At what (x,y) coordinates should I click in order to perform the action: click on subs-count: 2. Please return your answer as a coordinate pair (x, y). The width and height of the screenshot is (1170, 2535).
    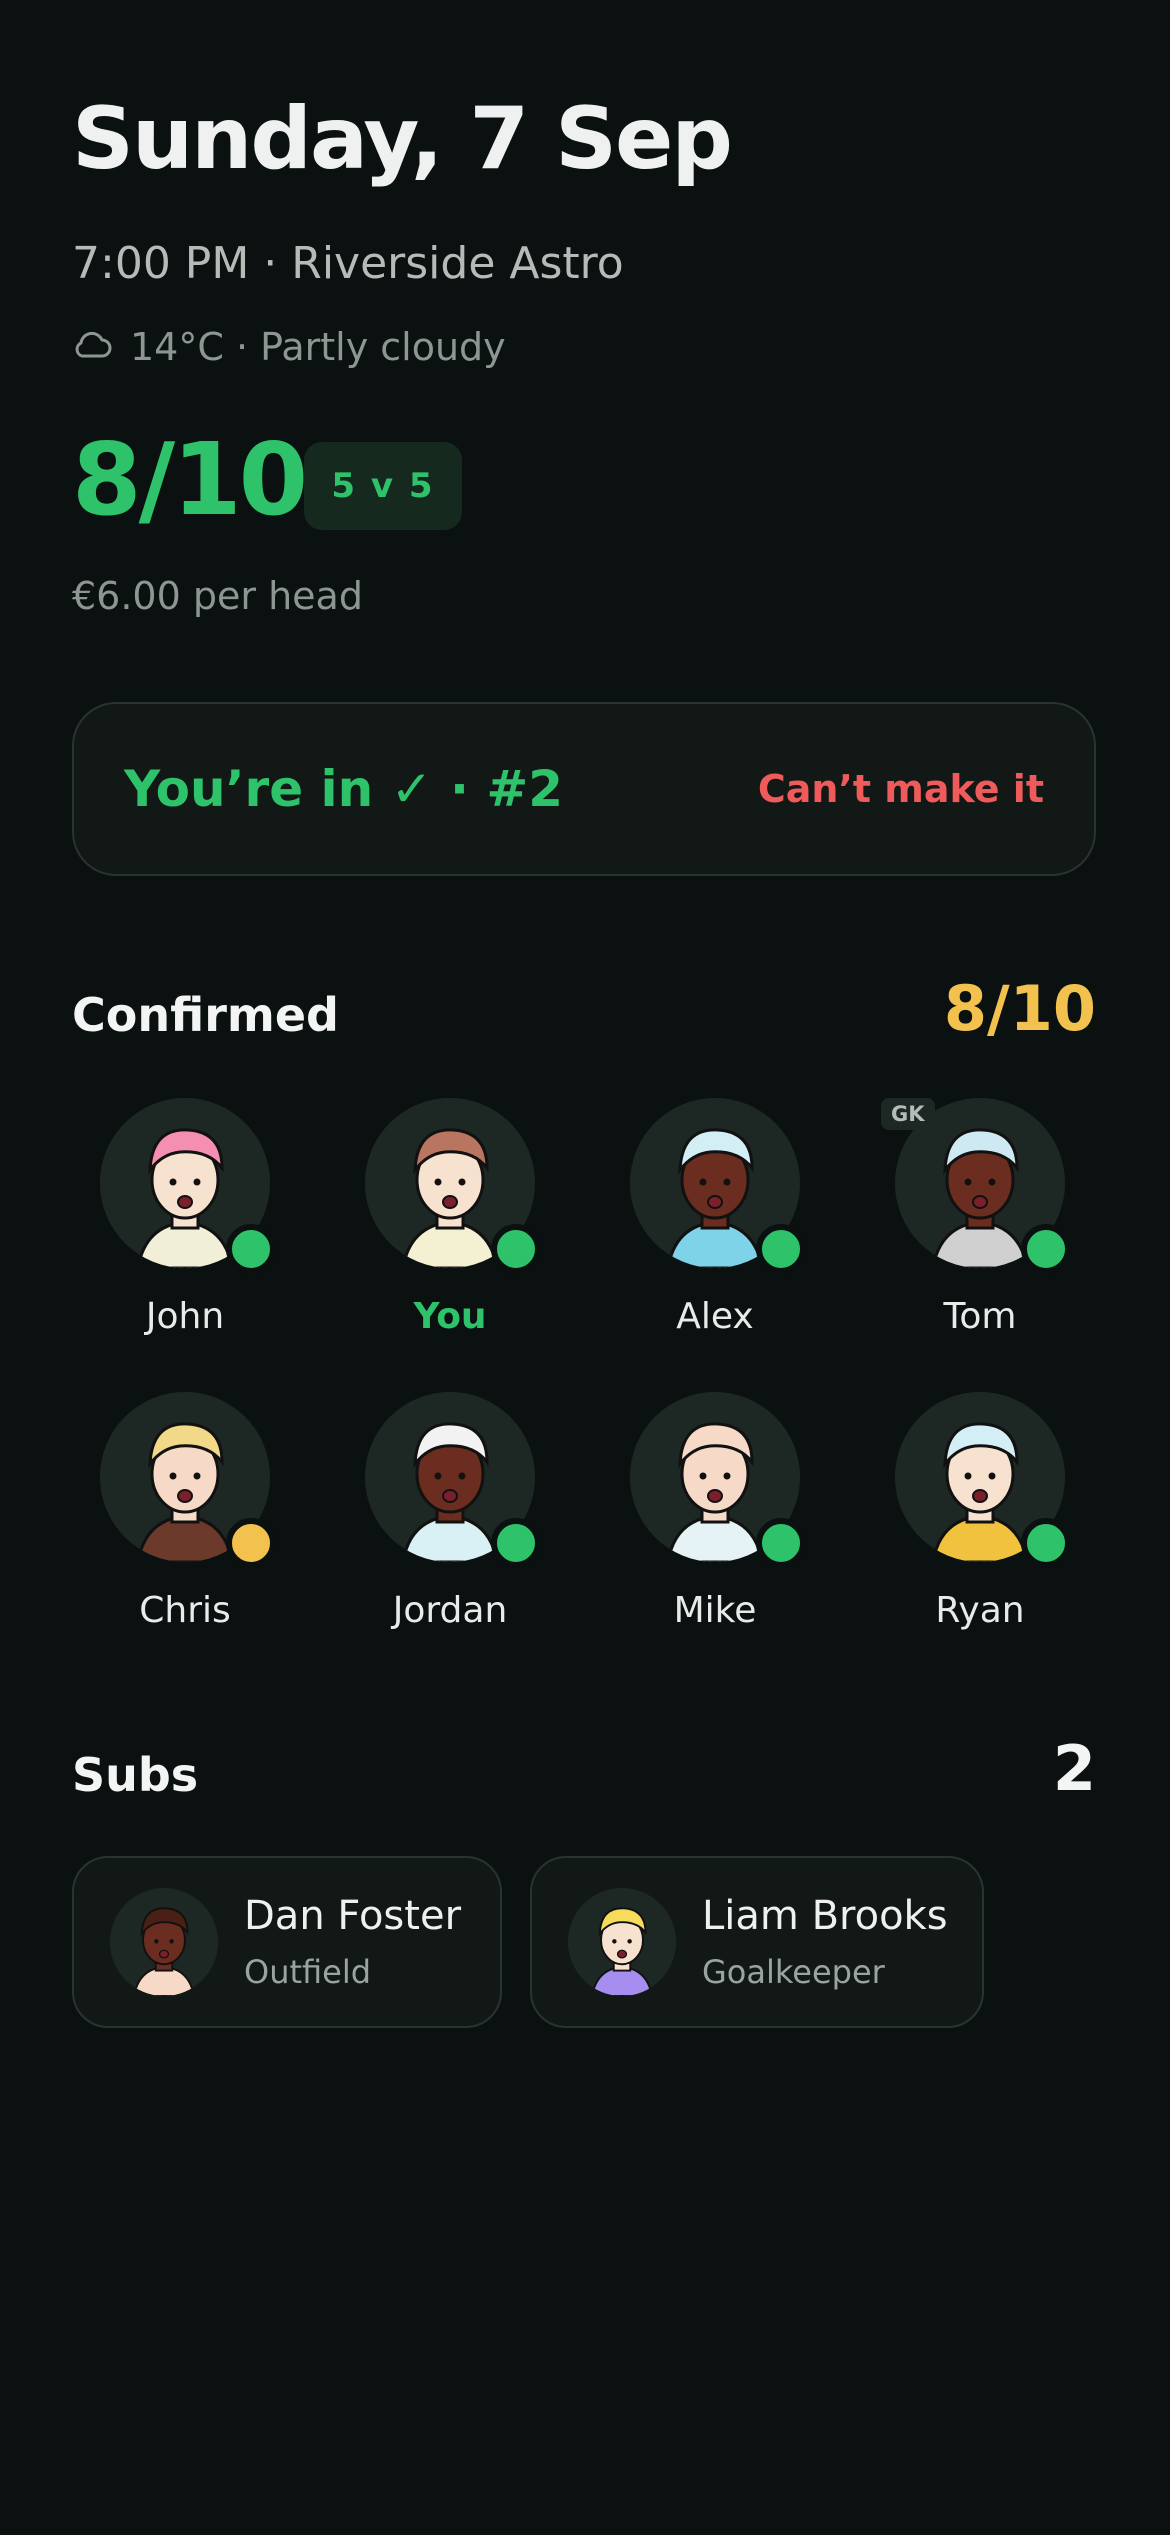
    Looking at the image, I should click on (1074, 1768).